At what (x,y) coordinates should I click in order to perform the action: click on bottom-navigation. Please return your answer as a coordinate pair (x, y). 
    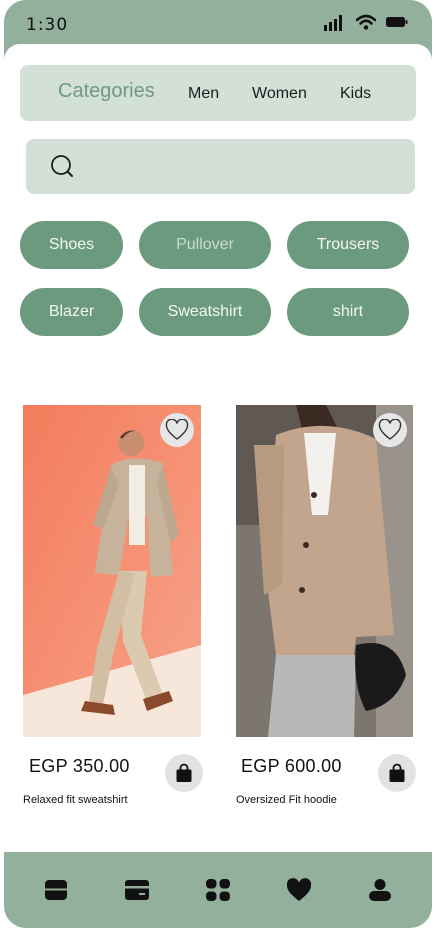
    Looking at the image, I should click on (218, 890).